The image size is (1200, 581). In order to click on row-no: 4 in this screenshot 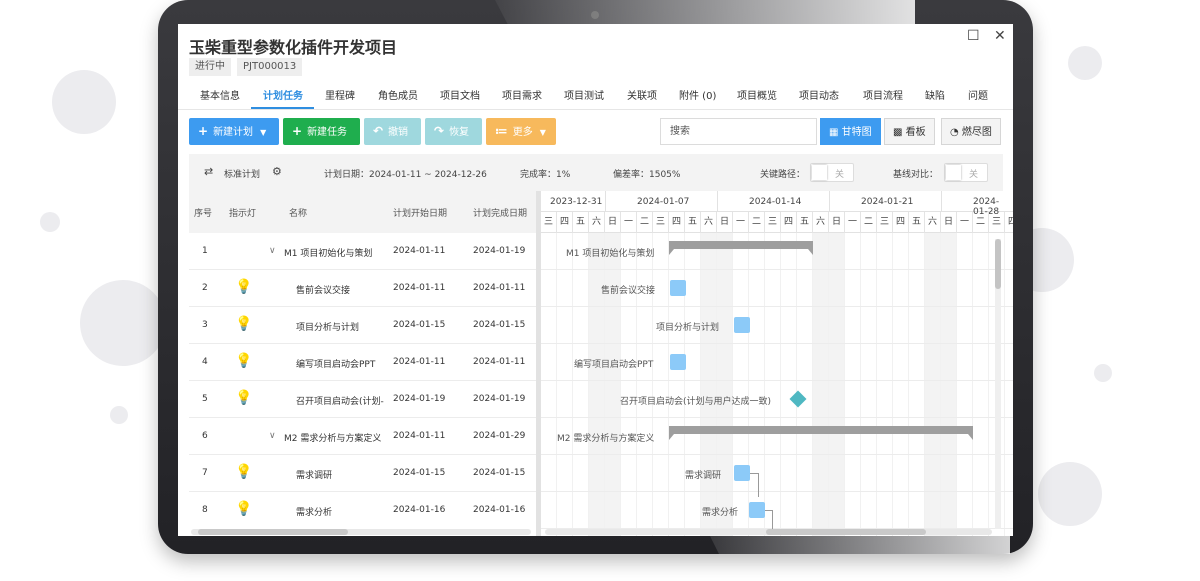, I will do `click(205, 362)`.